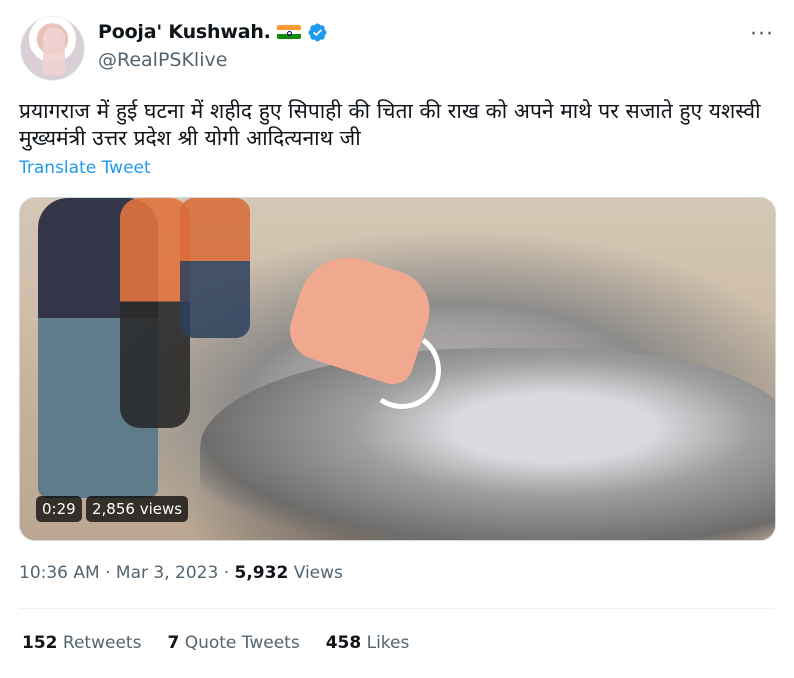 The height and width of the screenshot is (678, 794). Describe the element at coordinates (318, 573) in the screenshot. I see `views-label: Views` at that location.